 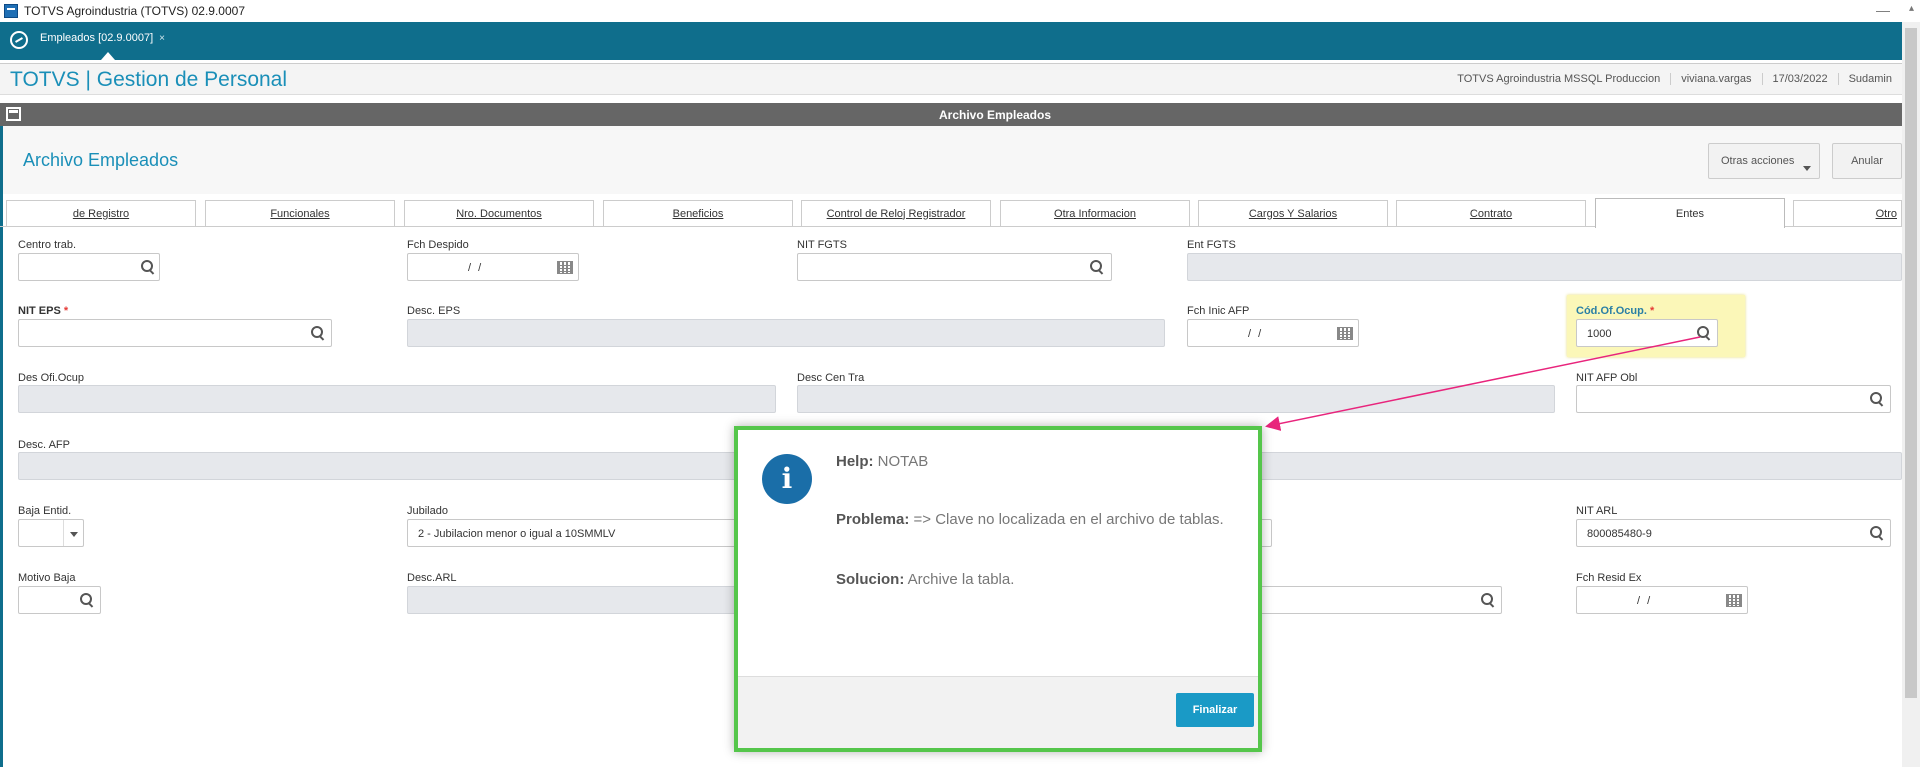 I want to click on fch-resid-ex-value: / /, so click(x=1645, y=601).